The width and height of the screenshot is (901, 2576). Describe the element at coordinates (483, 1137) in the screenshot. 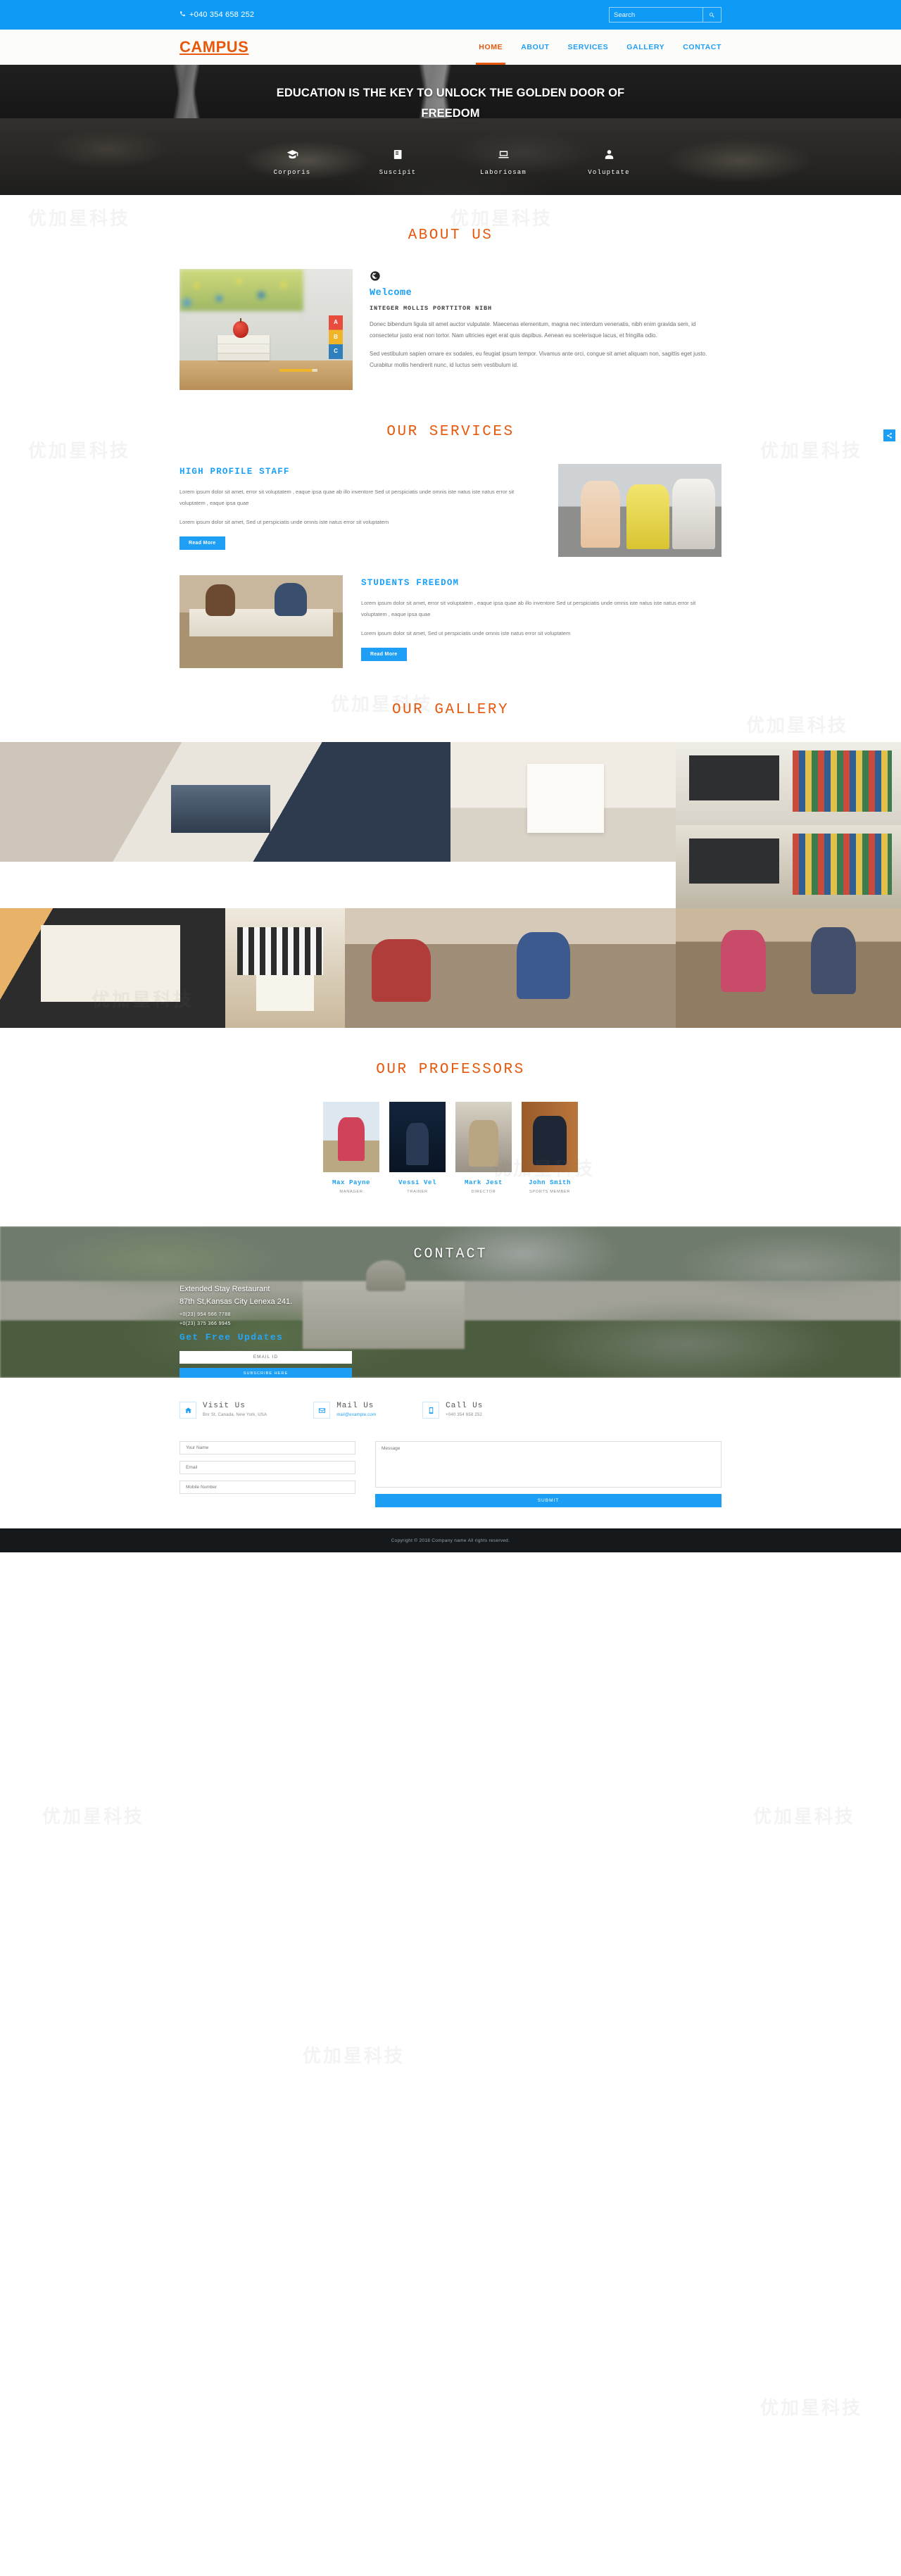

I see `professor-photo` at that location.